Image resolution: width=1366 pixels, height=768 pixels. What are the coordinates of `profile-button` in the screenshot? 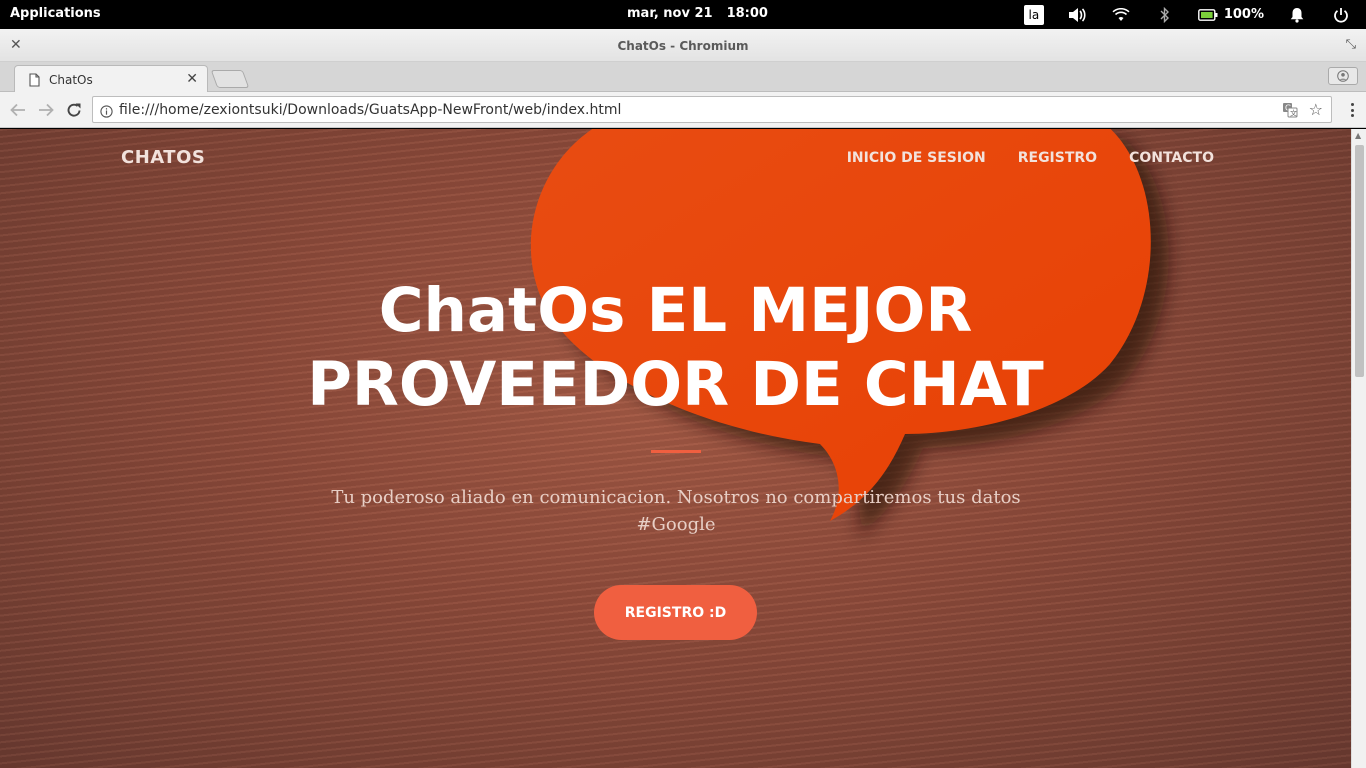 It's located at (1343, 76).